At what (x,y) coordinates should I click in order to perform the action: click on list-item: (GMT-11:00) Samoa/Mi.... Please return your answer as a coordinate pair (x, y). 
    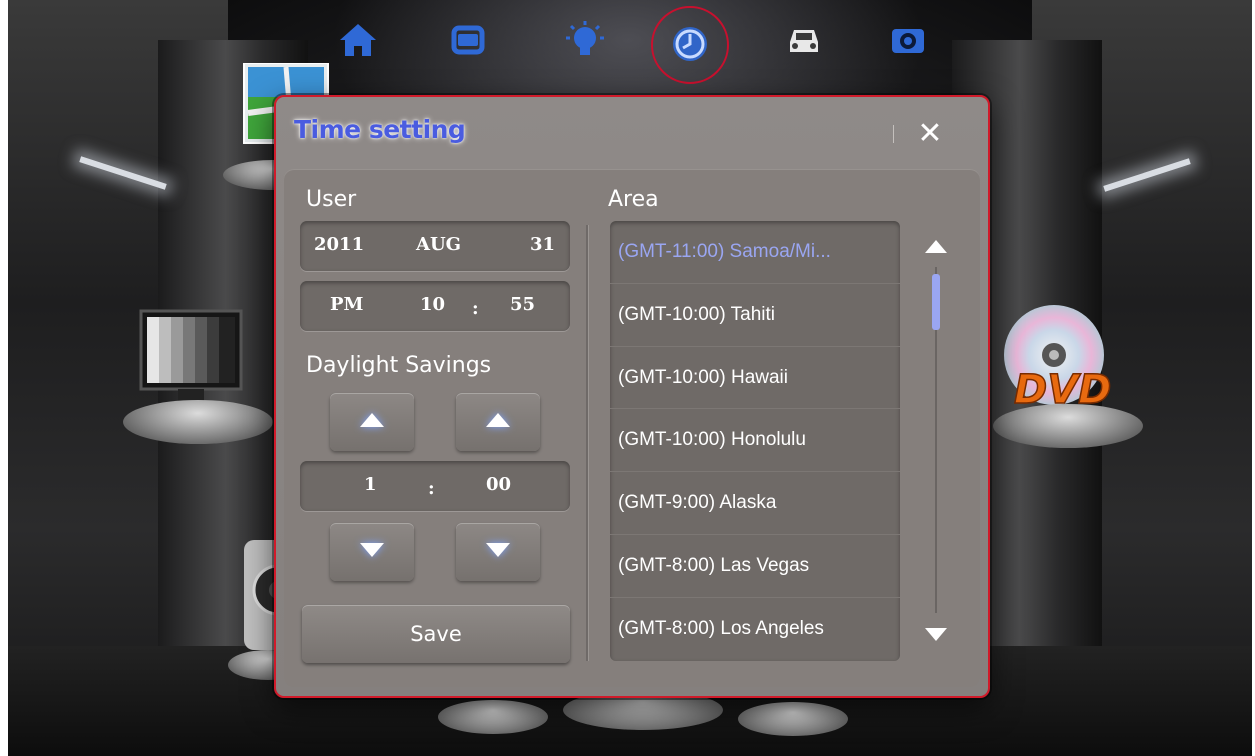
    Looking at the image, I should click on (755, 252).